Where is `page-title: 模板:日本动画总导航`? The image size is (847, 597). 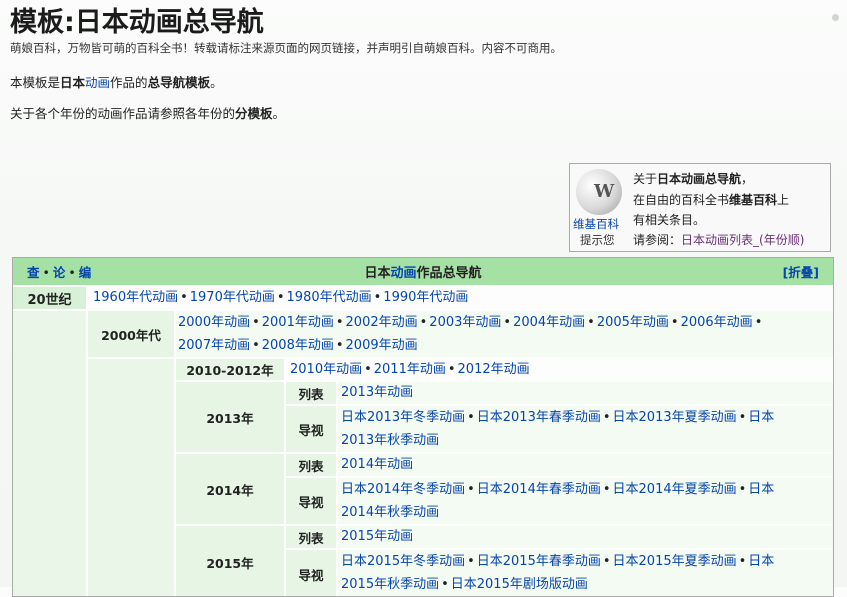 page-title: 模板:日本动画总导航 is located at coordinates (137, 22).